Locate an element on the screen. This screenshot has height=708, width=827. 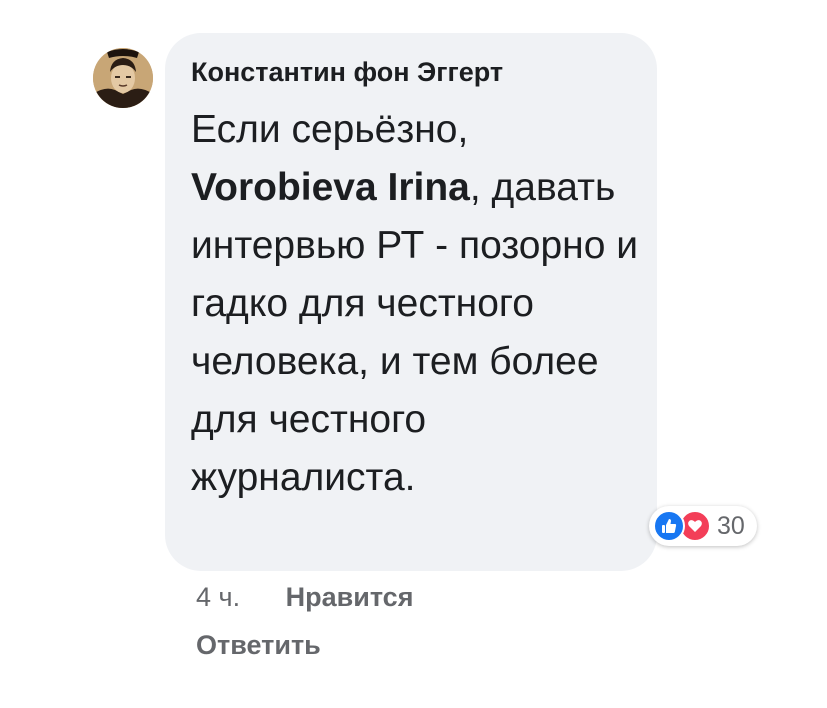
comment-meta: 4 ч. Нравится is located at coordinates (304, 597).